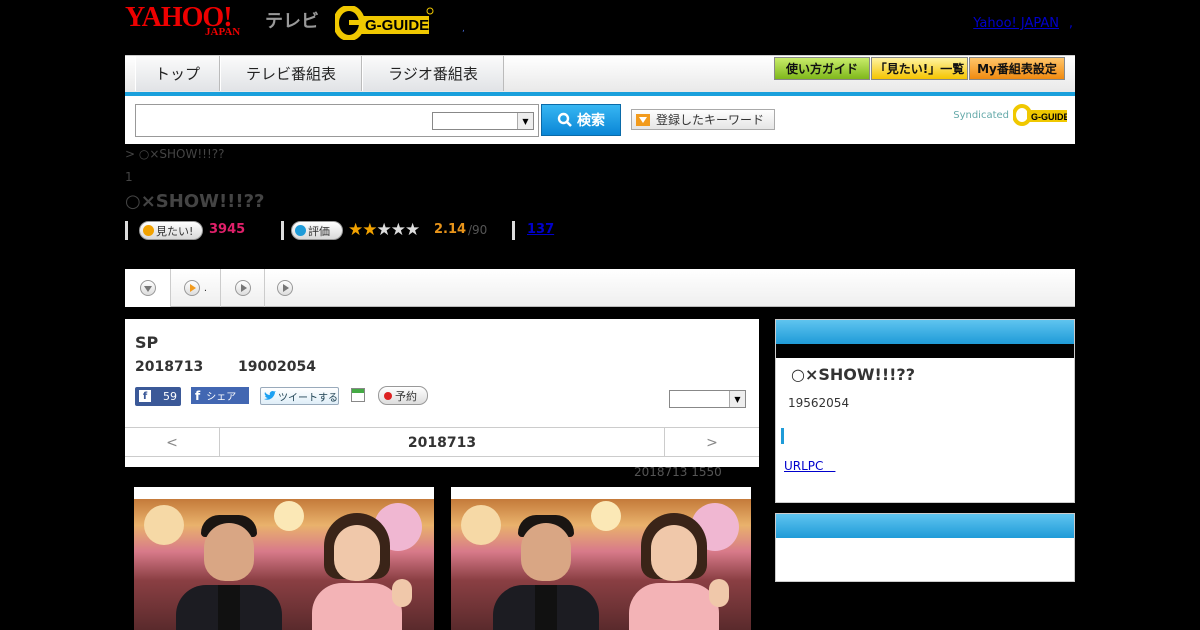  I want to click on reserve-label: 予約, so click(406, 396).